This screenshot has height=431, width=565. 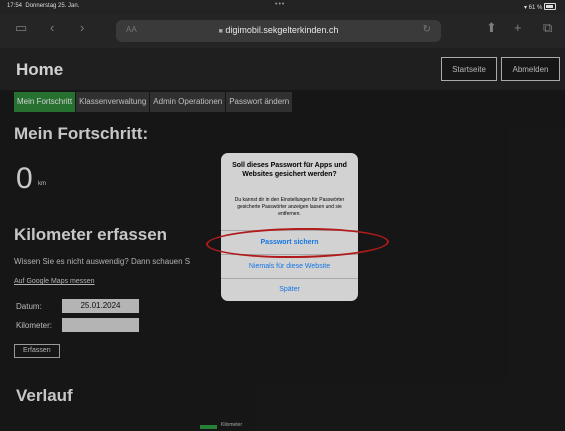 I want to click on status-time: 17:54 Donnerstag 25. Jan., so click(x=43, y=6).